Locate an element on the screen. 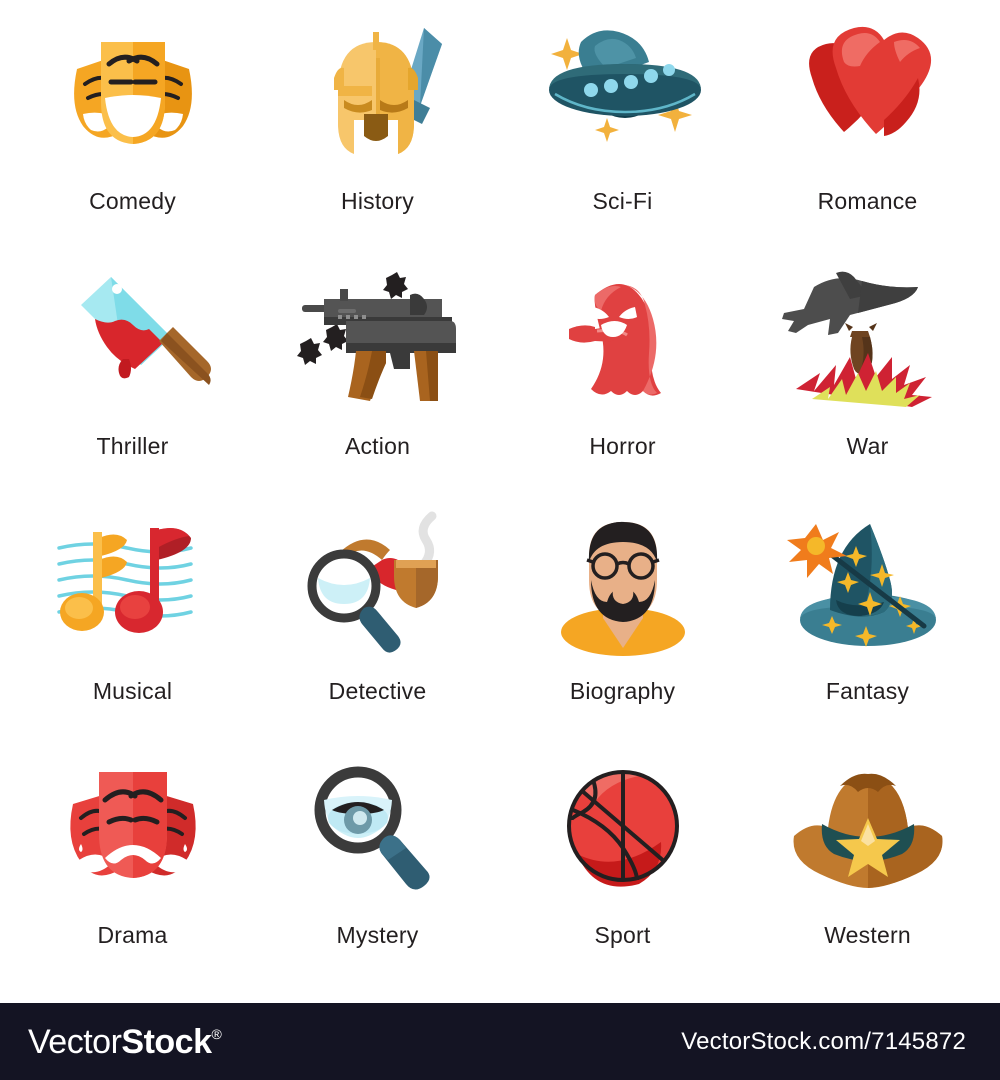  spartan-helmet-sword-icon is located at coordinates (378, 94).